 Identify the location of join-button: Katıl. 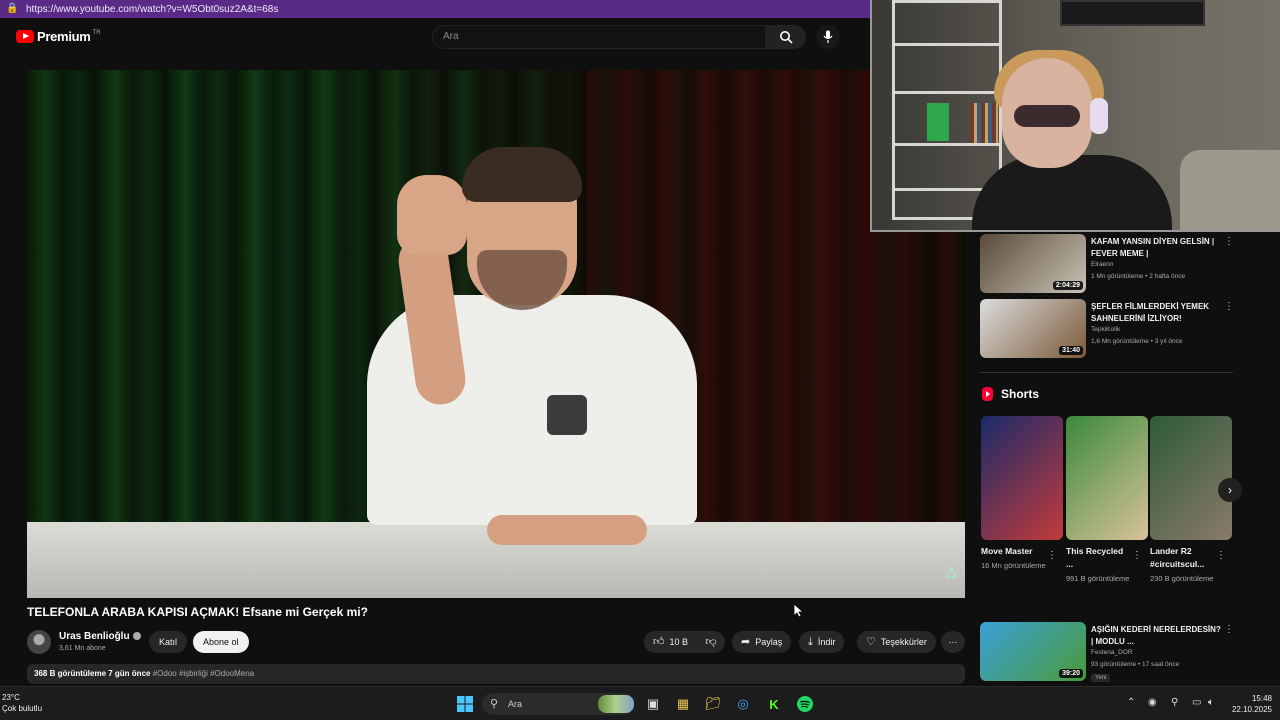
(168, 642).